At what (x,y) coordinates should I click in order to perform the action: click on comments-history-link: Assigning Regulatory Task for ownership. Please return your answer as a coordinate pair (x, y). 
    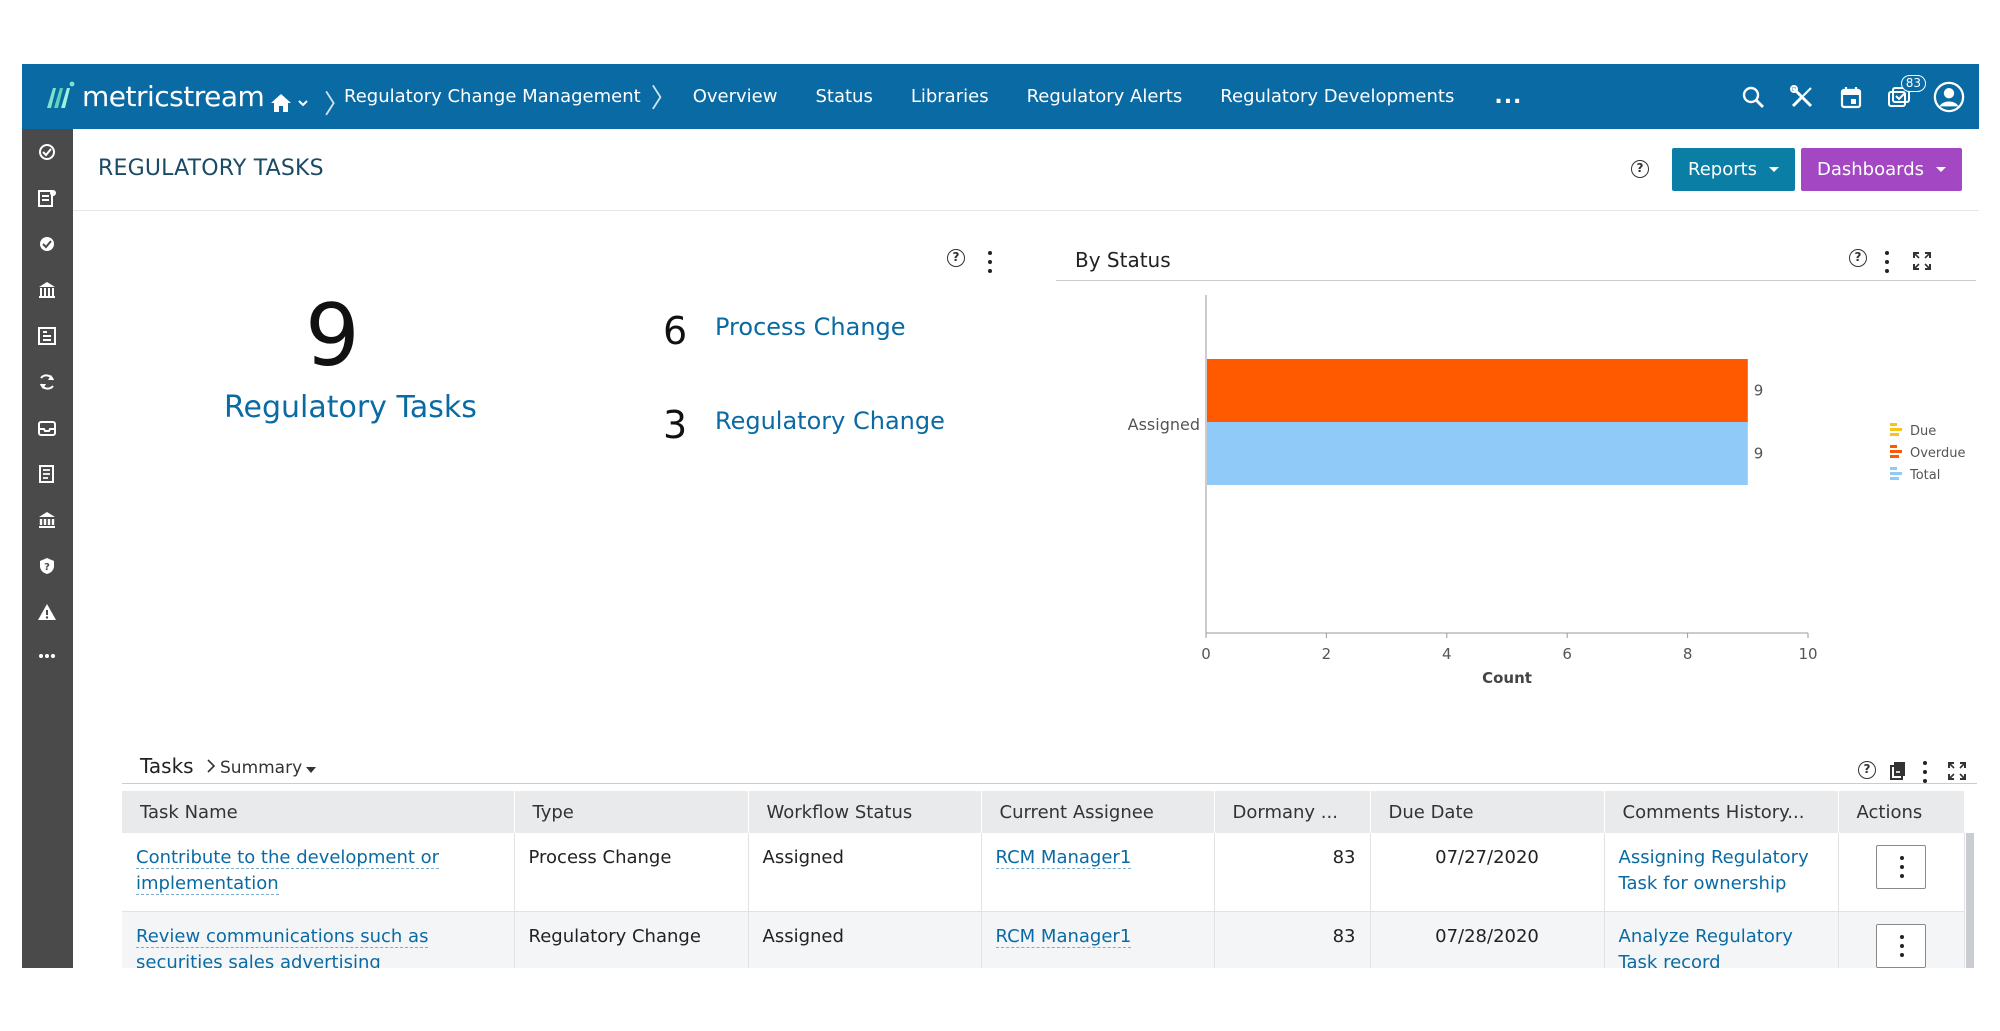
    Looking at the image, I should click on (1714, 870).